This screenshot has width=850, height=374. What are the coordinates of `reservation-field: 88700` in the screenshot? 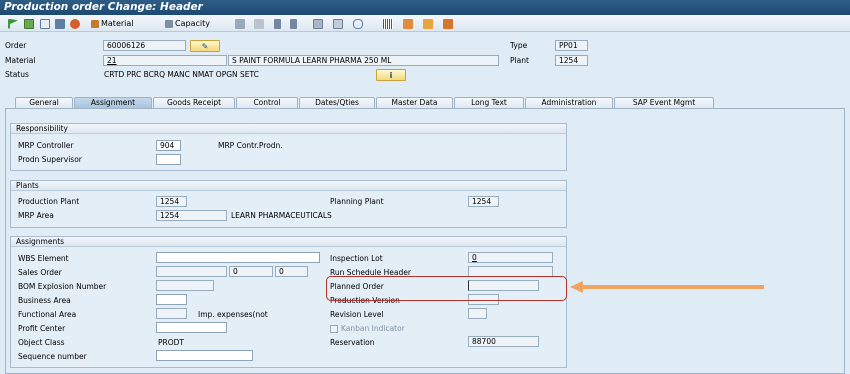 It's located at (503, 341).